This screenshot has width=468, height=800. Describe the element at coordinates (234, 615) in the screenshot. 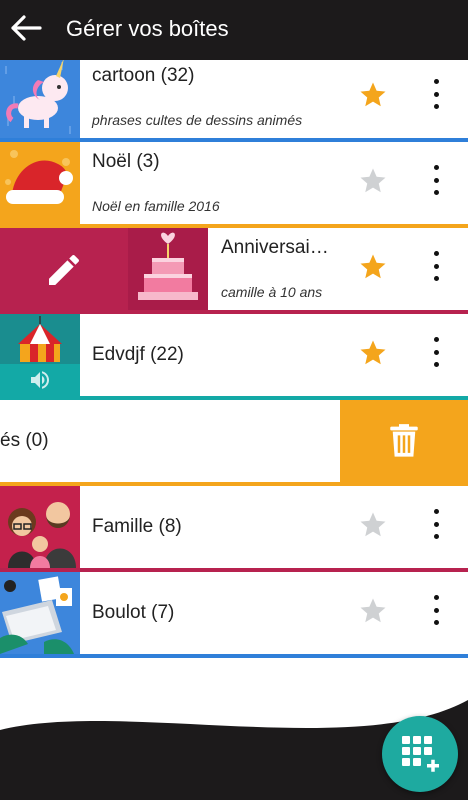

I see `list-item-boulot: Boulot (7)` at that location.